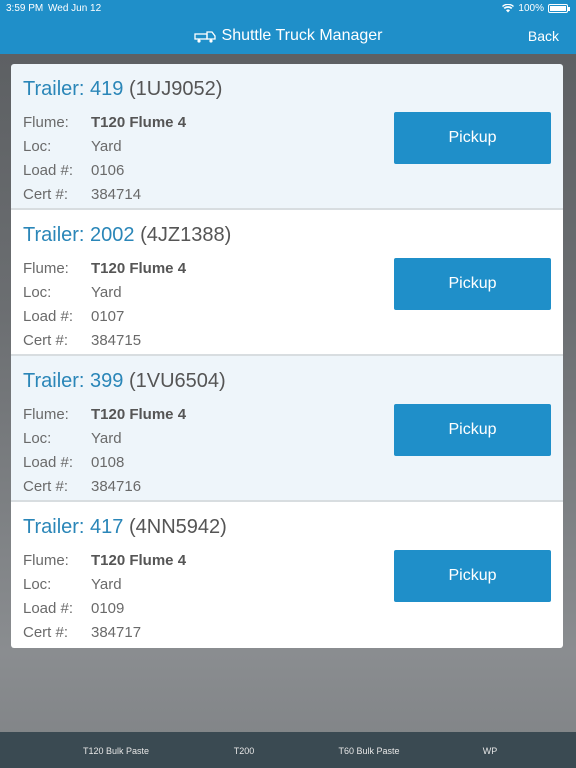  I want to click on cert-value: 384717, so click(116, 632).